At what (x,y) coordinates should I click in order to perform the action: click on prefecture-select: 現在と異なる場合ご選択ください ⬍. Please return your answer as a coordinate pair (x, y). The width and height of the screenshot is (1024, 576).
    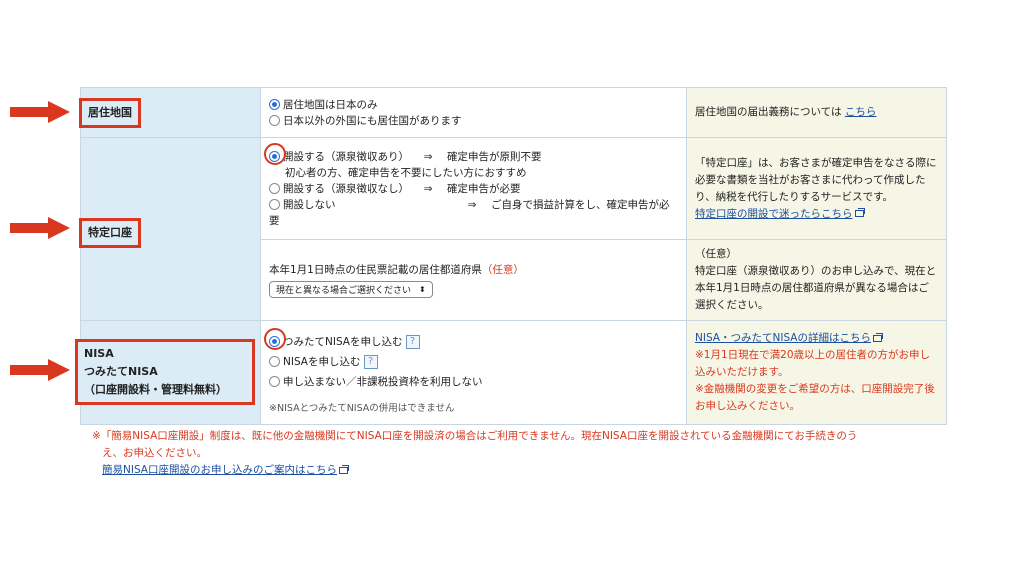
    Looking at the image, I should click on (351, 289).